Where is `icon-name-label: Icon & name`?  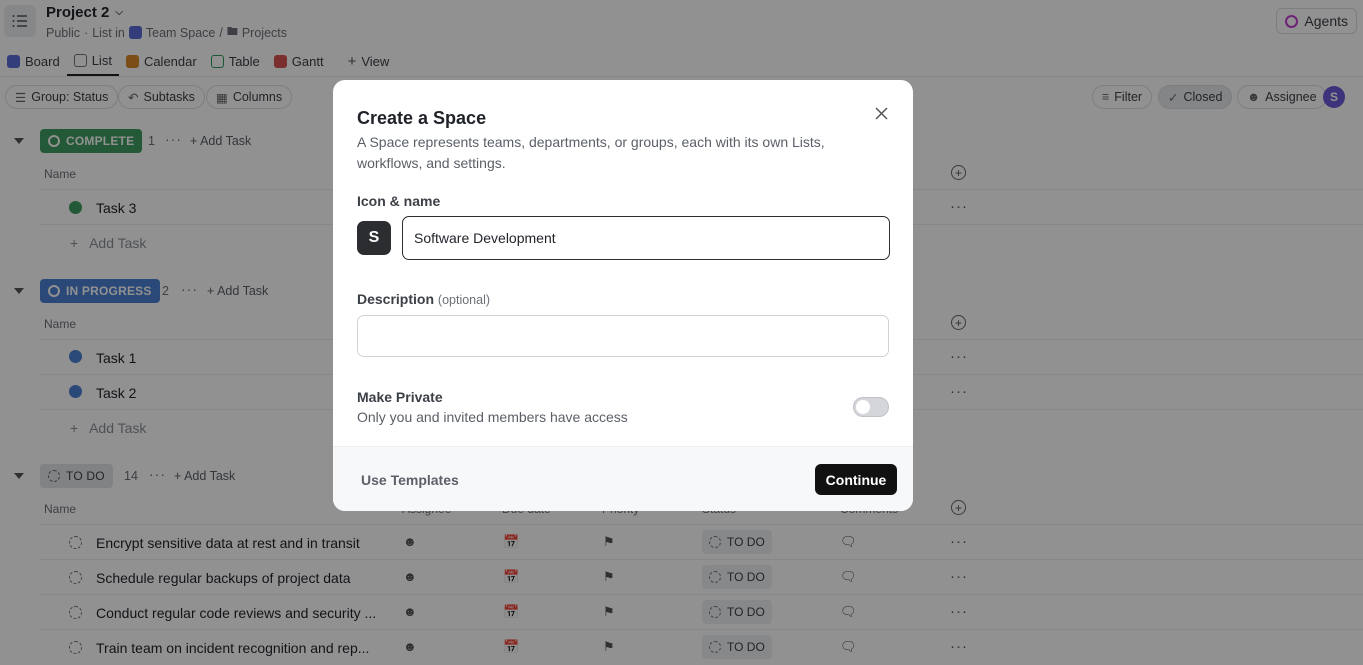
icon-name-label: Icon & name is located at coordinates (399, 201).